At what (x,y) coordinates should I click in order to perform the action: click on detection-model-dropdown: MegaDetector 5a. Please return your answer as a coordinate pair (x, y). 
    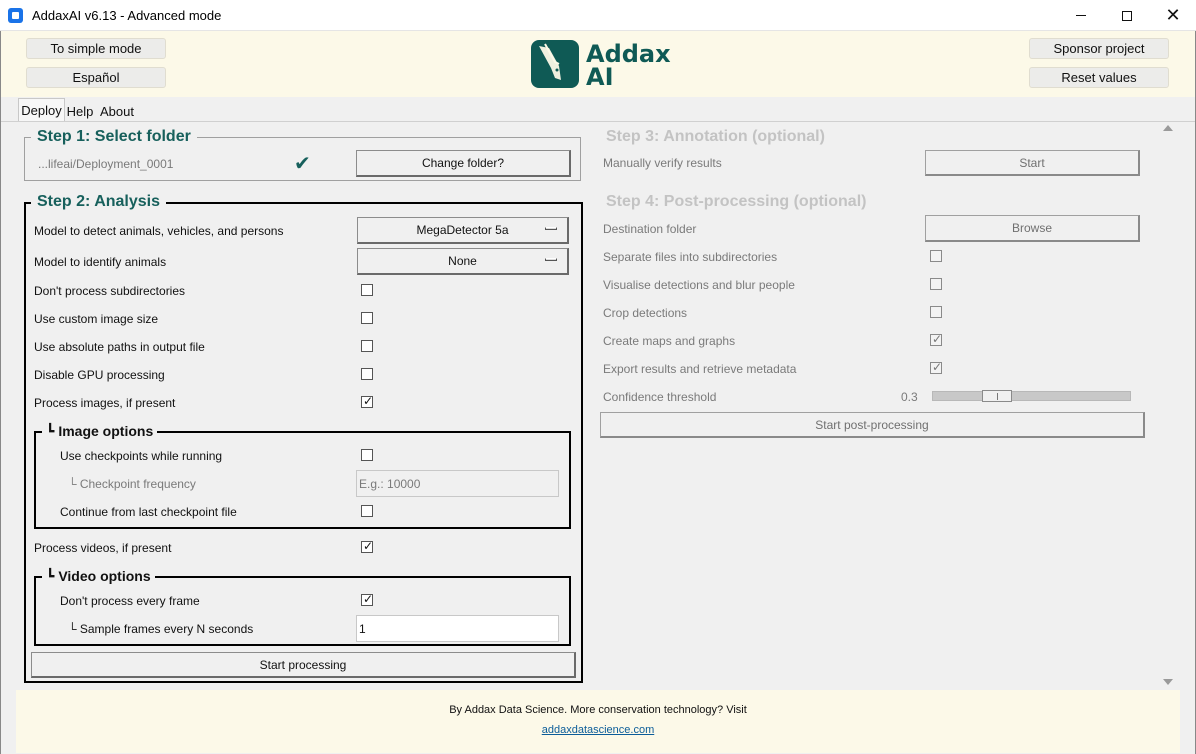
    Looking at the image, I should click on (463, 230).